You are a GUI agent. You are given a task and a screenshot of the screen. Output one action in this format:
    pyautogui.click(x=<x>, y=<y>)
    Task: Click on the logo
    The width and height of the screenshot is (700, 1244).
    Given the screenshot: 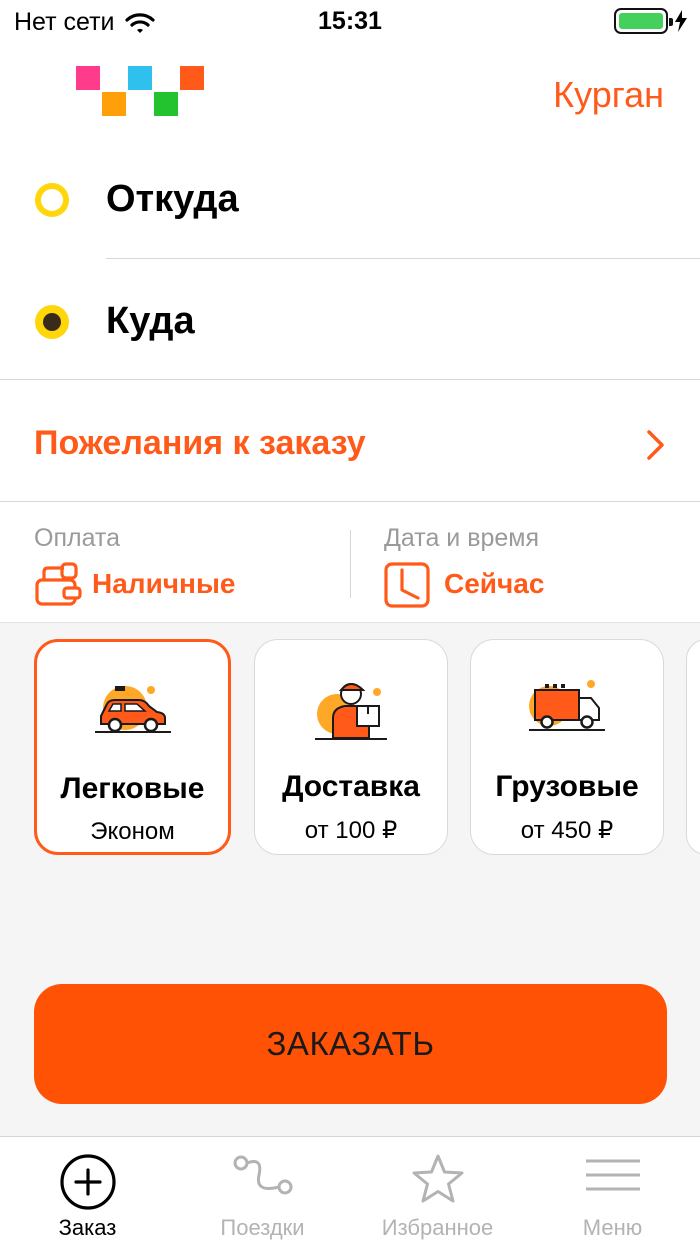 What is the action you would take?
    pyautogui.click(x=144, y=94)
    